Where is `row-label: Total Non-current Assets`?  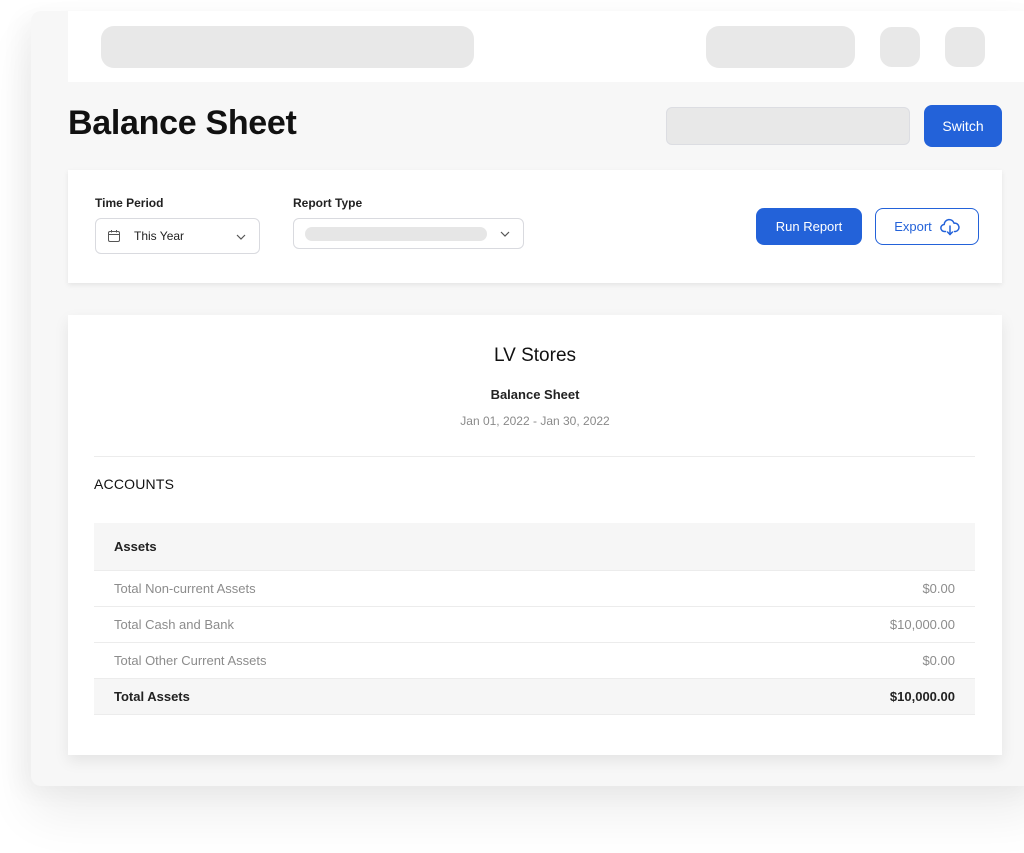
row-label: Total Non-current Assets is located at coordinates (185, 588).